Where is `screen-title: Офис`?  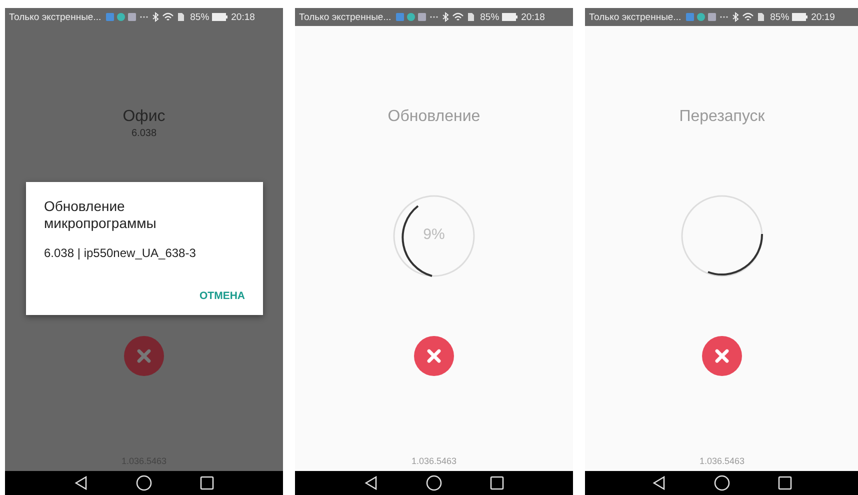
screen-title: Офис is located at coordinates (144, 117).